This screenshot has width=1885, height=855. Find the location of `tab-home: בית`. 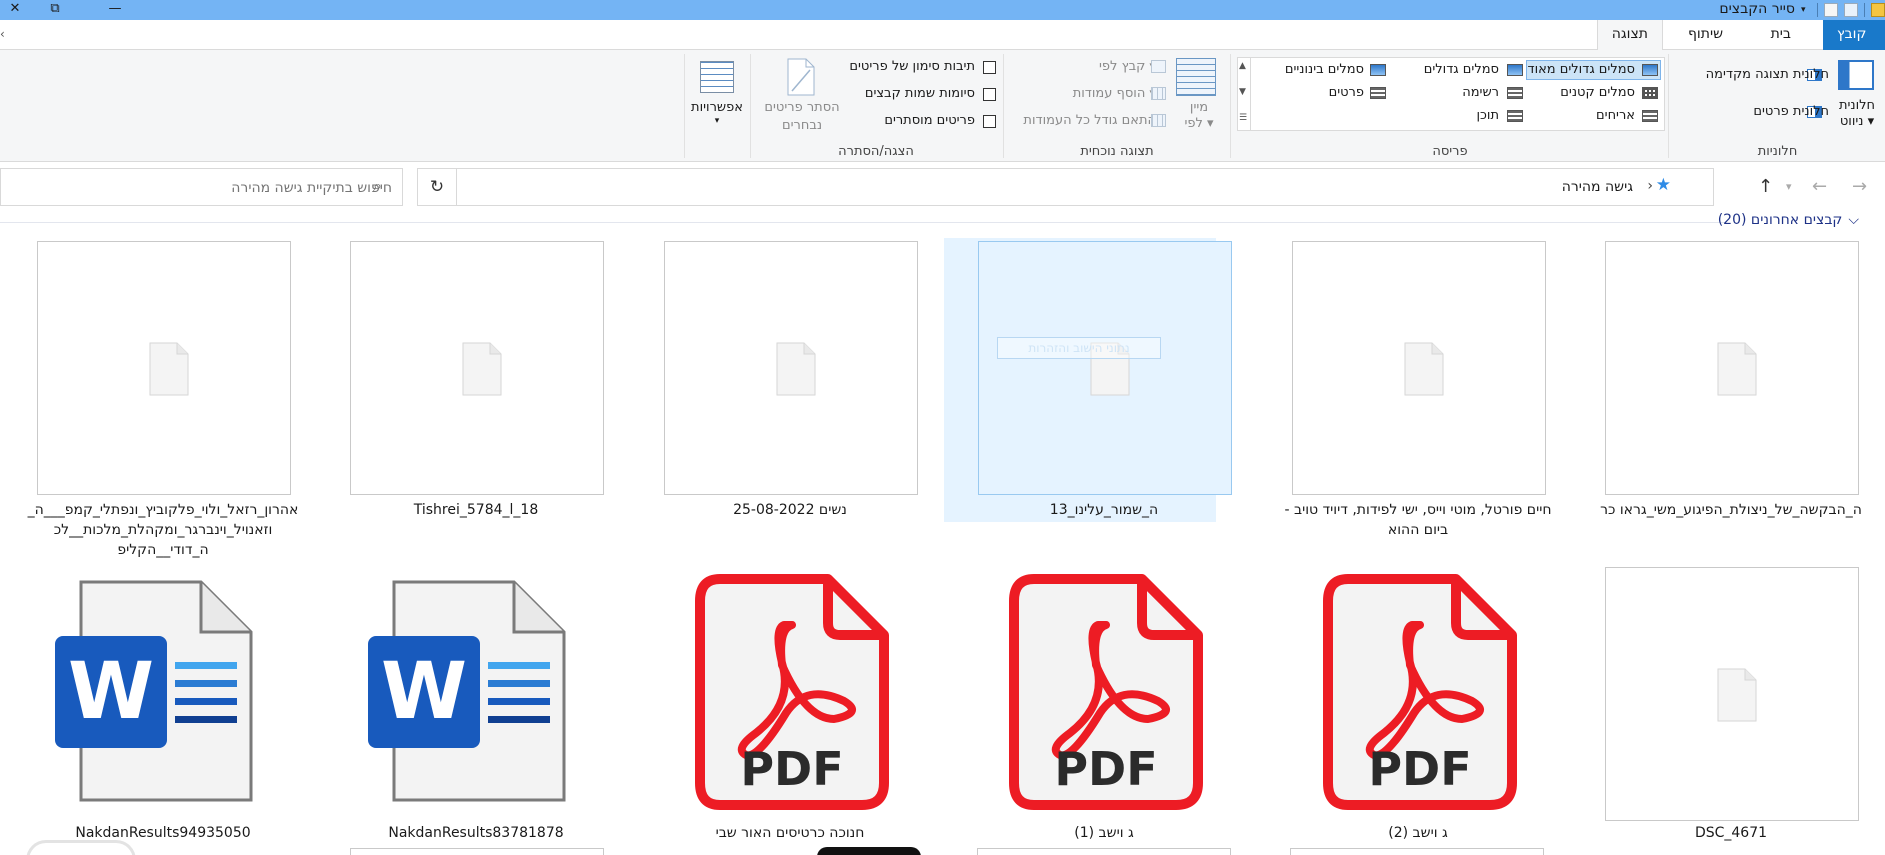

tab-home: בית is located at coordinates (1781, 35).